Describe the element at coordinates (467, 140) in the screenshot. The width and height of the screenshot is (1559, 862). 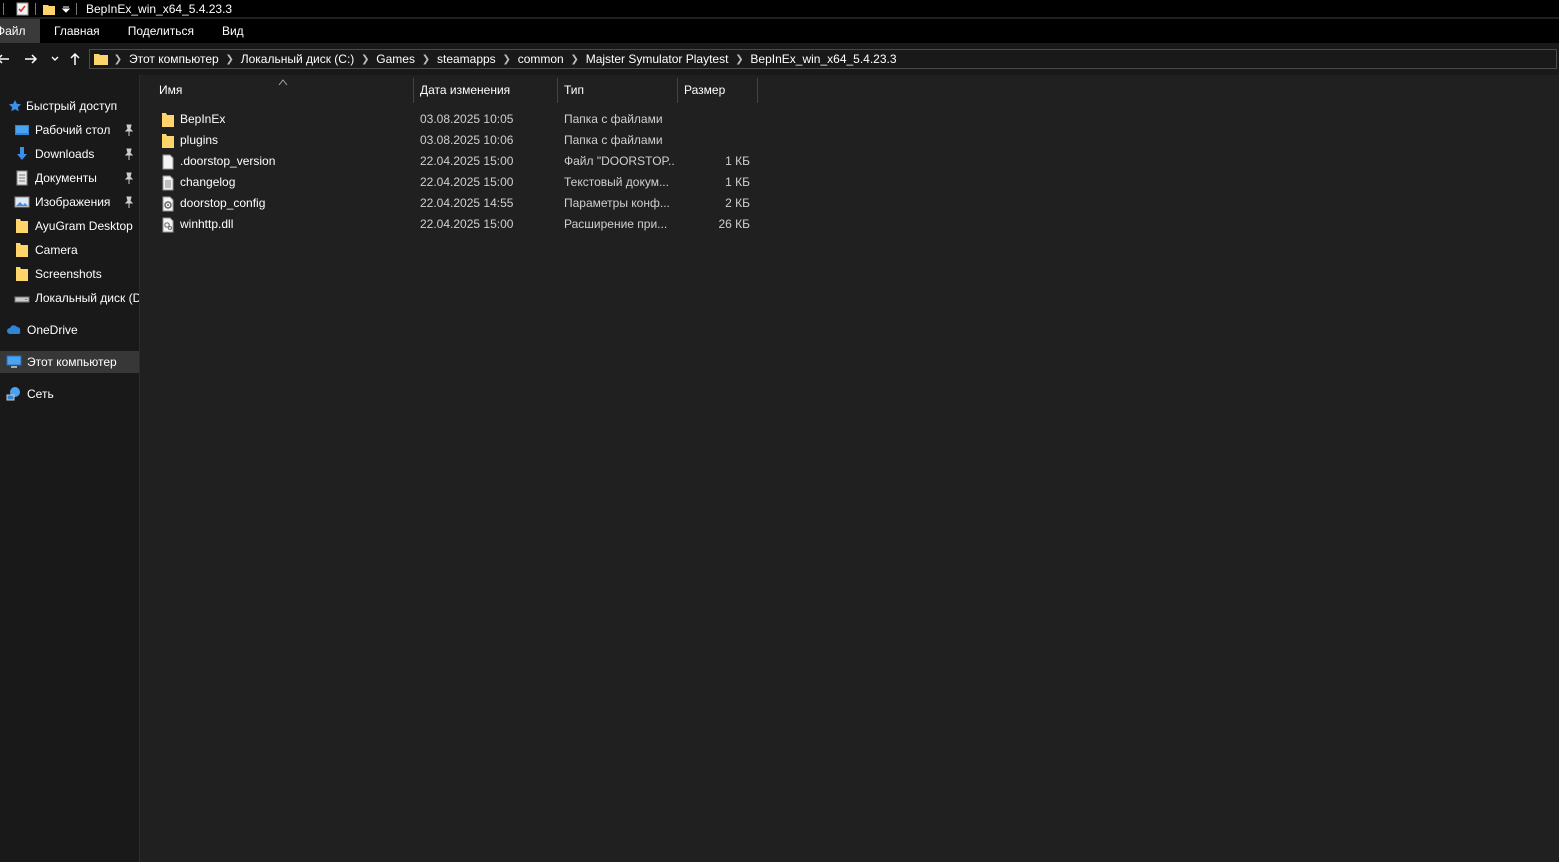
I see `file-date: 03.08.2025 10:06` at that location.